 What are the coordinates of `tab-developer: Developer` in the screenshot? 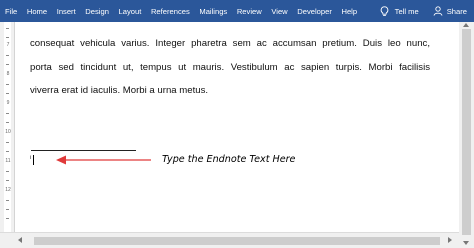 It's located at (314, 11).